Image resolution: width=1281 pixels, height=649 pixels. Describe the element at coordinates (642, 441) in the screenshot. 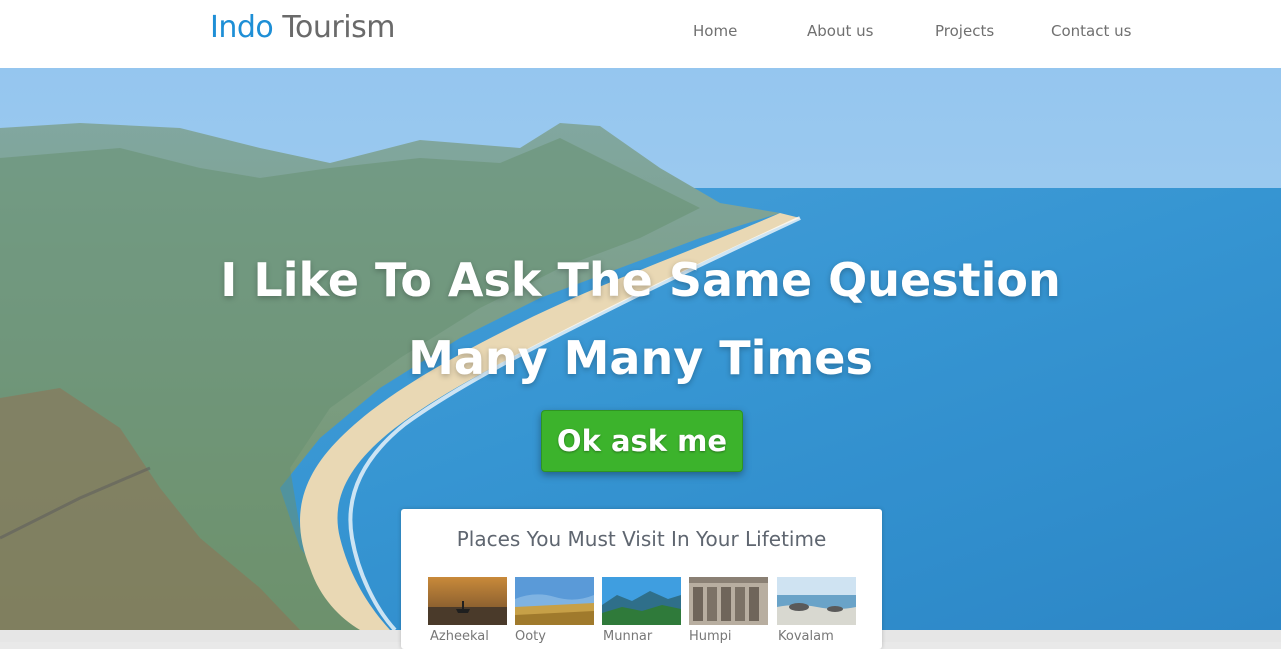

I see `ok-ask-me-button: Ok ask me` at that location.